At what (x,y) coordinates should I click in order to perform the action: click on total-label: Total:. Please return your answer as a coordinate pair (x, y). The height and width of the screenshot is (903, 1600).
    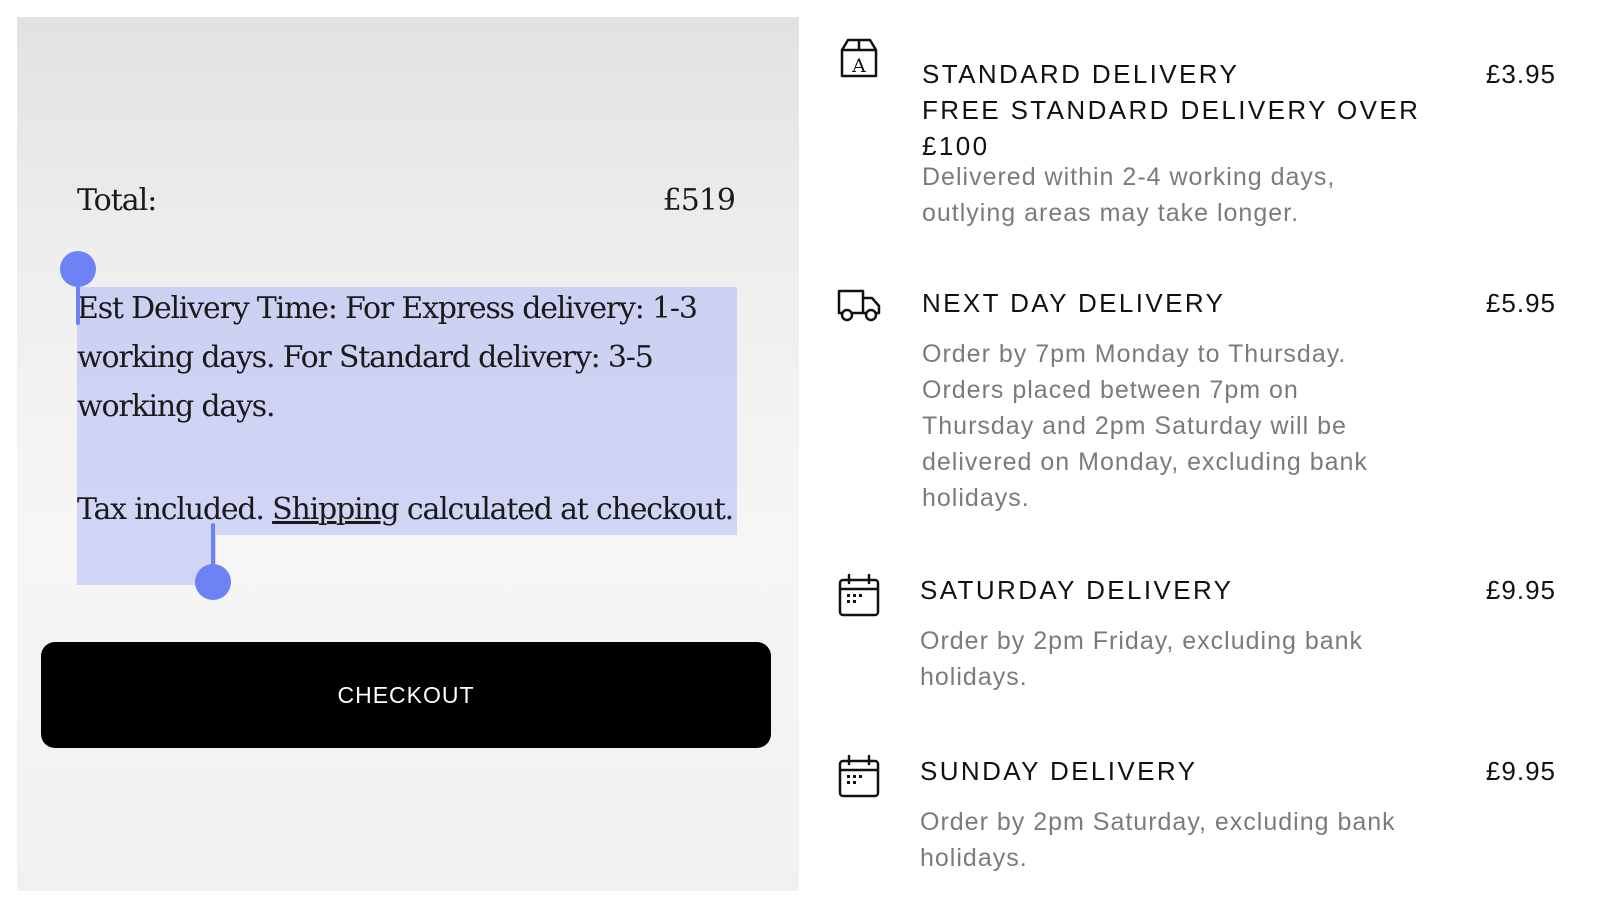
    Looking at the image, I should click on (117, 200).